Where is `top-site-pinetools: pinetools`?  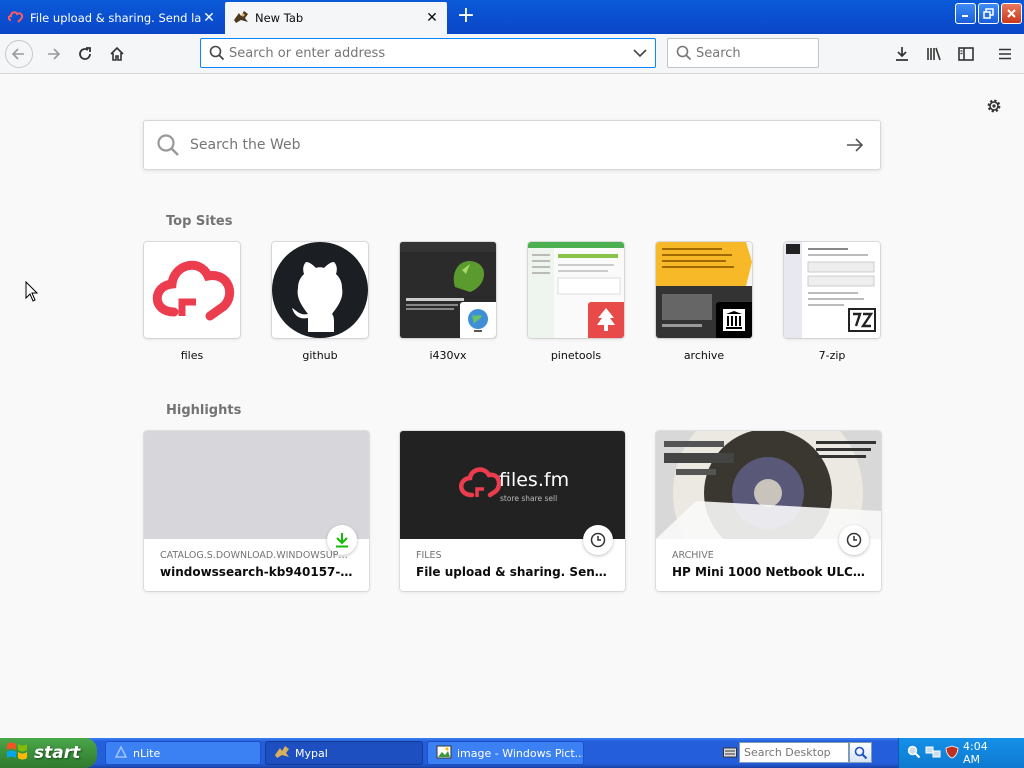 top-site-pinetools: pinetools is located at coordinates (576, 302).